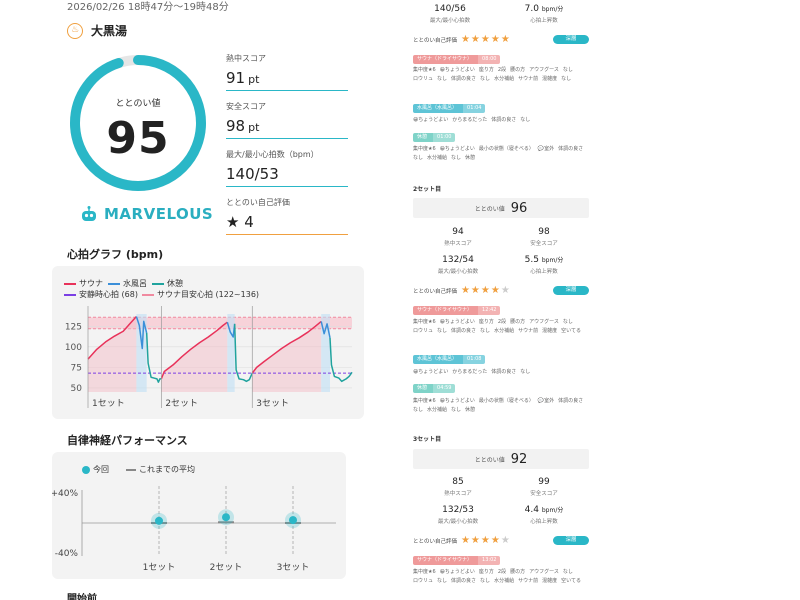 The image size is (800, 600). I want to click on sauna-chip: サウナ（ドライサウナ） 13:02, so click(457, 560).